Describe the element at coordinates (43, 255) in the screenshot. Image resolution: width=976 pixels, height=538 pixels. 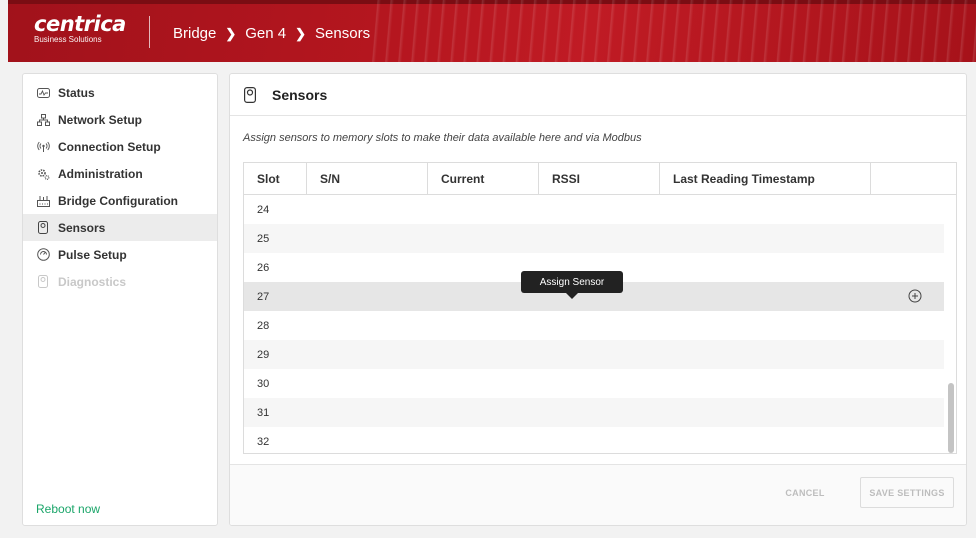
I see `pulse-icon` at that location.